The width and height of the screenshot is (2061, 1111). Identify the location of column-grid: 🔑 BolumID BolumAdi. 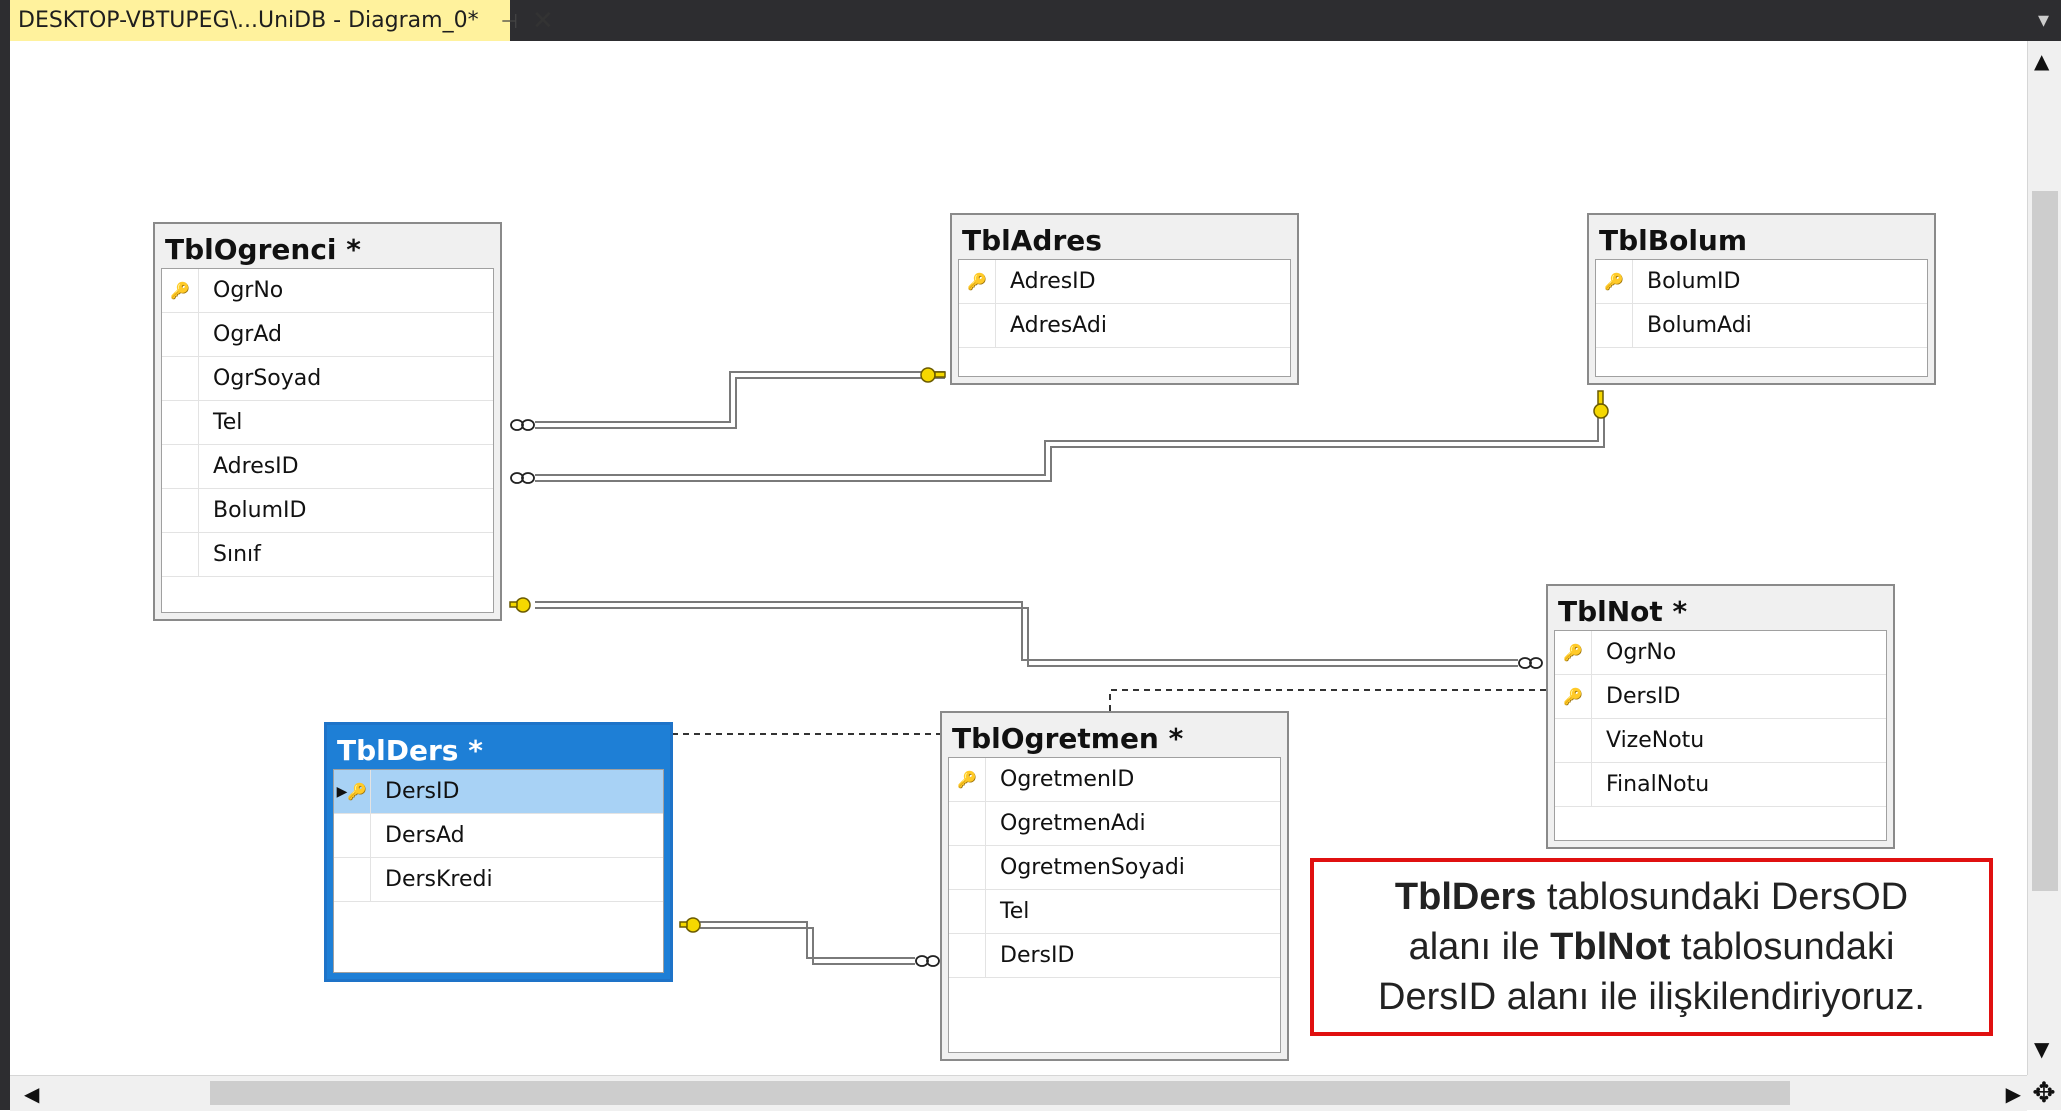
(1761, 318).